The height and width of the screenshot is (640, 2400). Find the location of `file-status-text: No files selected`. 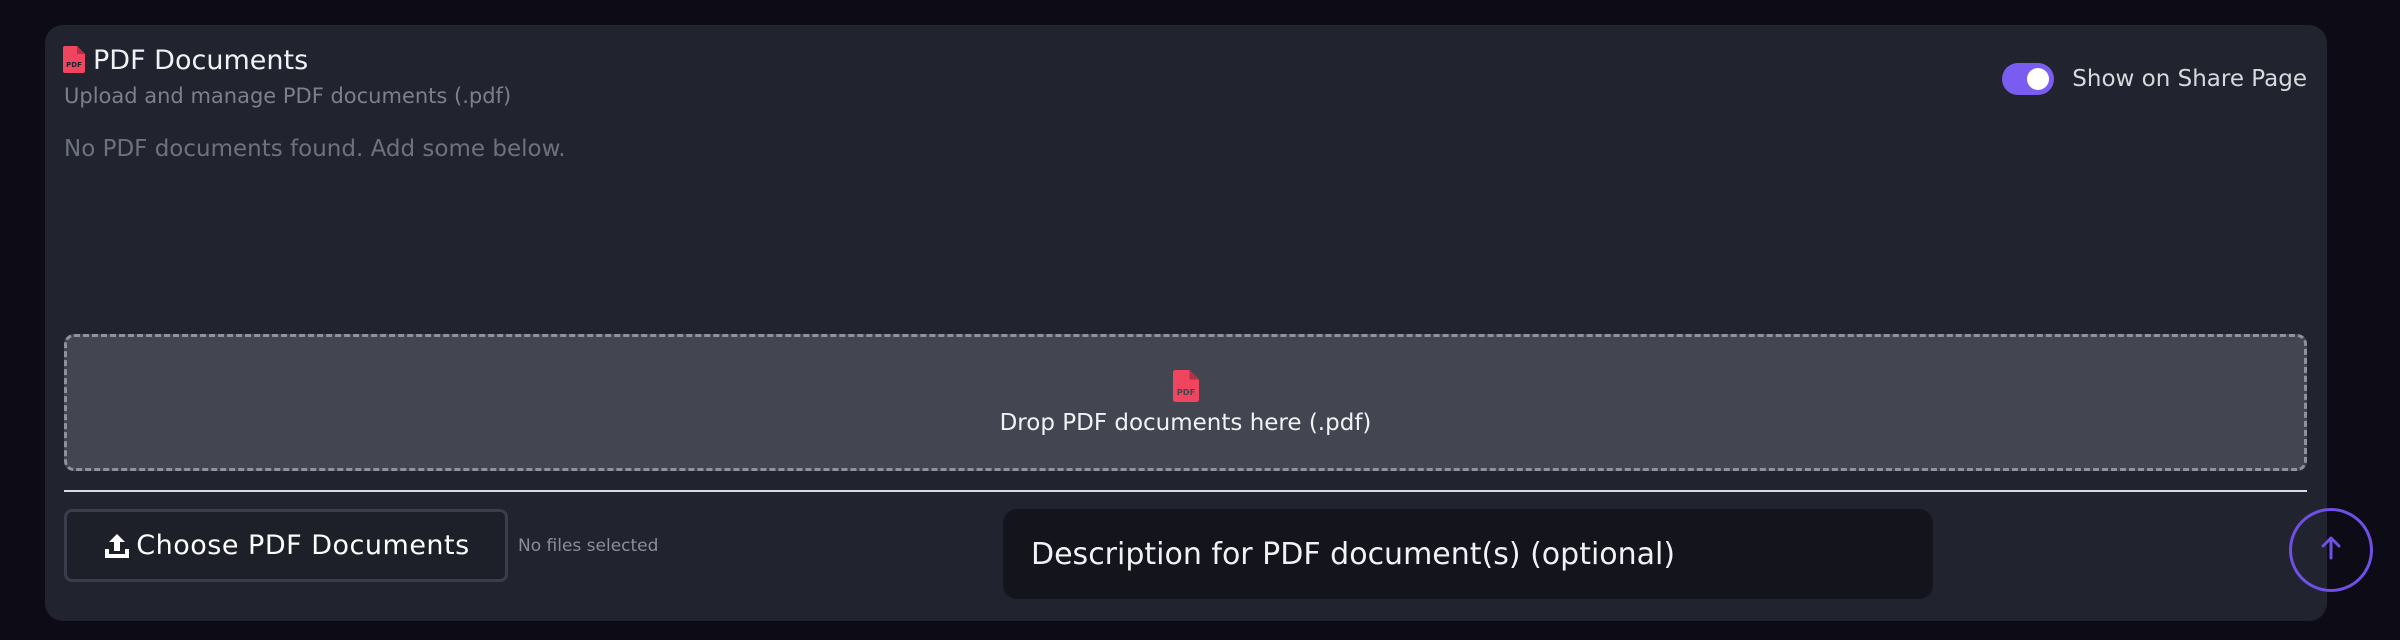

file-status-text: No files selected is located at coordinates (588, 546).